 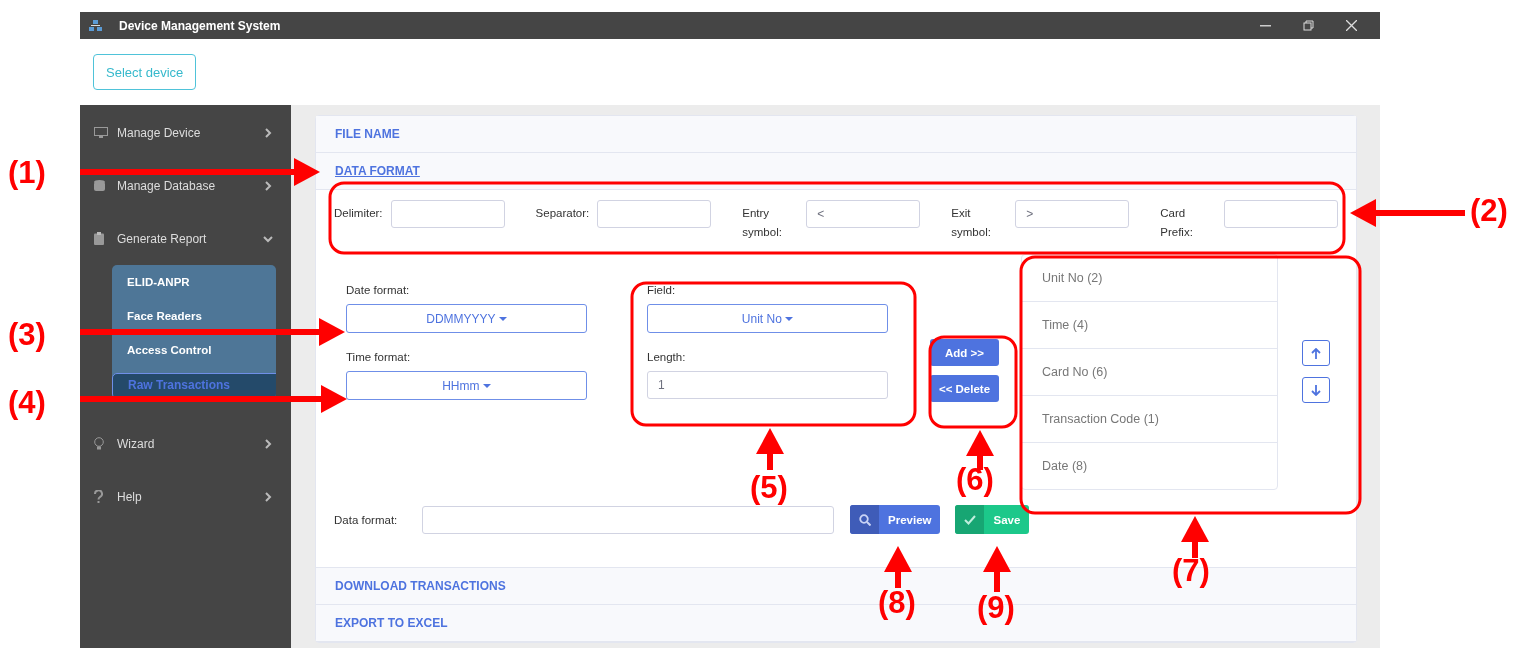 I want to click on arrow-down-icon, so click(x=1316, y=390).